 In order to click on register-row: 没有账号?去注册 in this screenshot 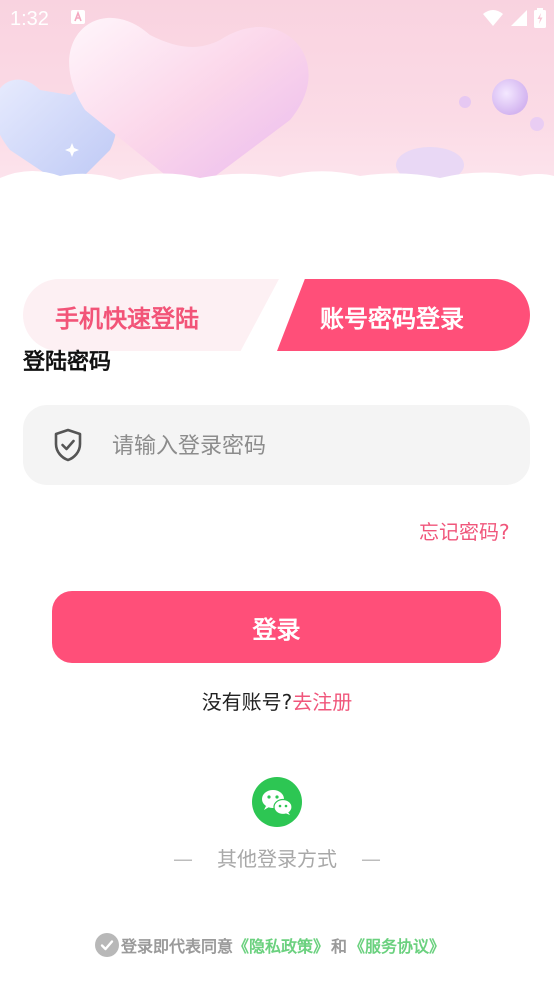, I will do `click(277, 700)`.